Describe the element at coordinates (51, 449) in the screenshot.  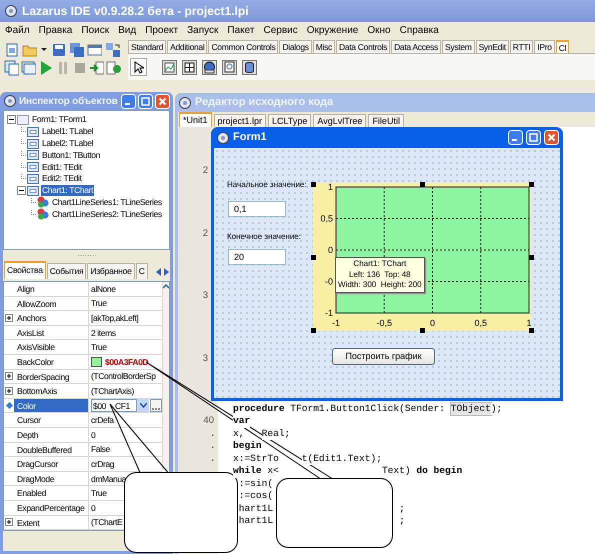
I see `property-name: DoubleBuffered` at that location.